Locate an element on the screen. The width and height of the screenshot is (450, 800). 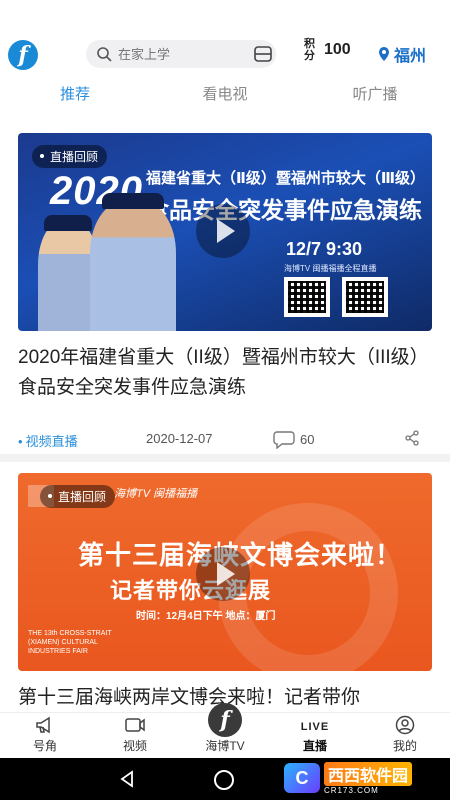
nav-label: 号角 is located at coordinates (44, 746).